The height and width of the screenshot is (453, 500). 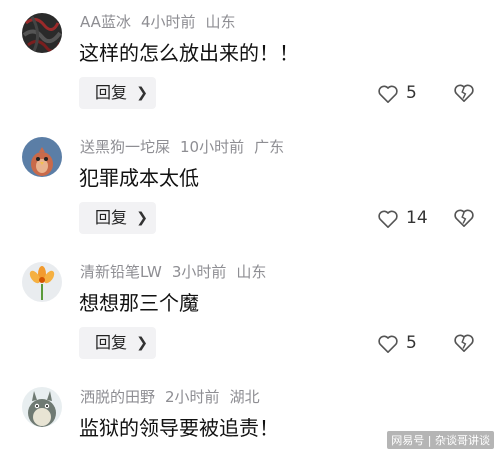 I want to click on comment-meta: 送黑狗一坨屎 10小时前 广东, so click(x=187, y=147).